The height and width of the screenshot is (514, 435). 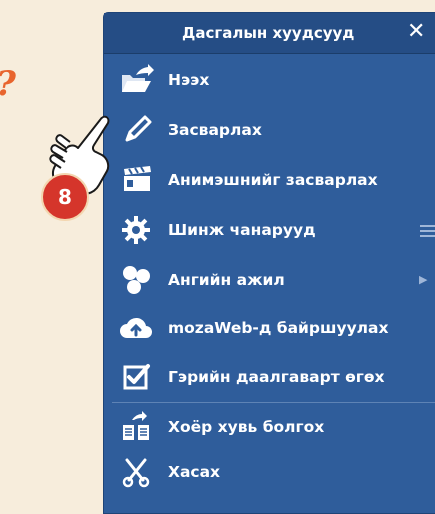 What do you see at coordinates (65, 197) in the screenshot?
I see `step-number-badge: 8` at bounding box center [65, 197].